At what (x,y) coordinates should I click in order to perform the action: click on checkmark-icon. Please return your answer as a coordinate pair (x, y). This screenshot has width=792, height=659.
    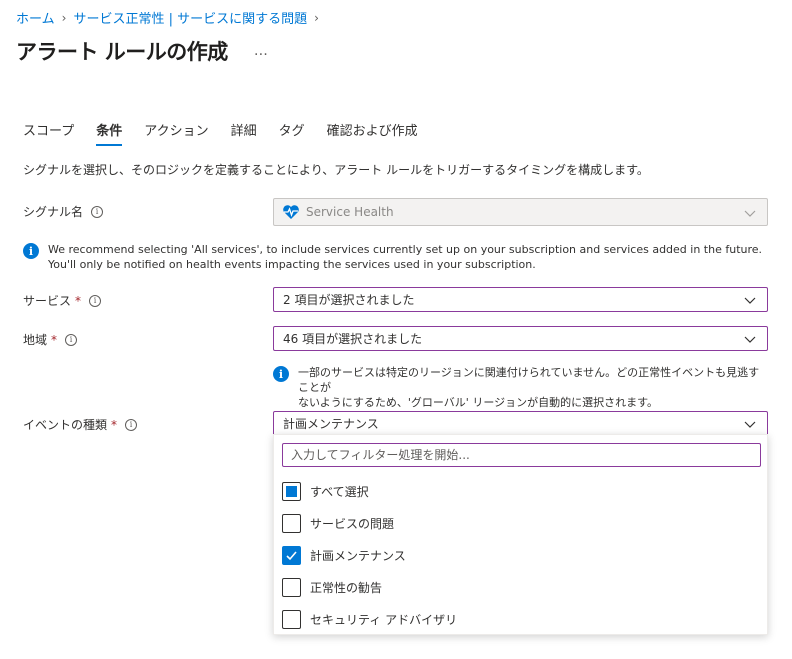
    Looking at the image, I should click on (291, 556).